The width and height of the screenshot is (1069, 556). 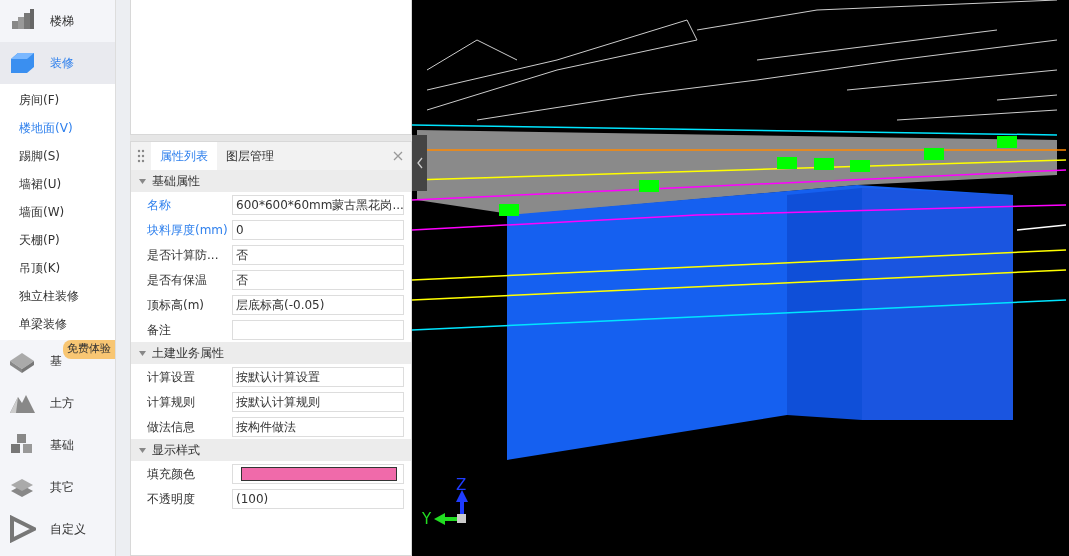 I want to click on property-label: 名称, so click(x=159, y=205).